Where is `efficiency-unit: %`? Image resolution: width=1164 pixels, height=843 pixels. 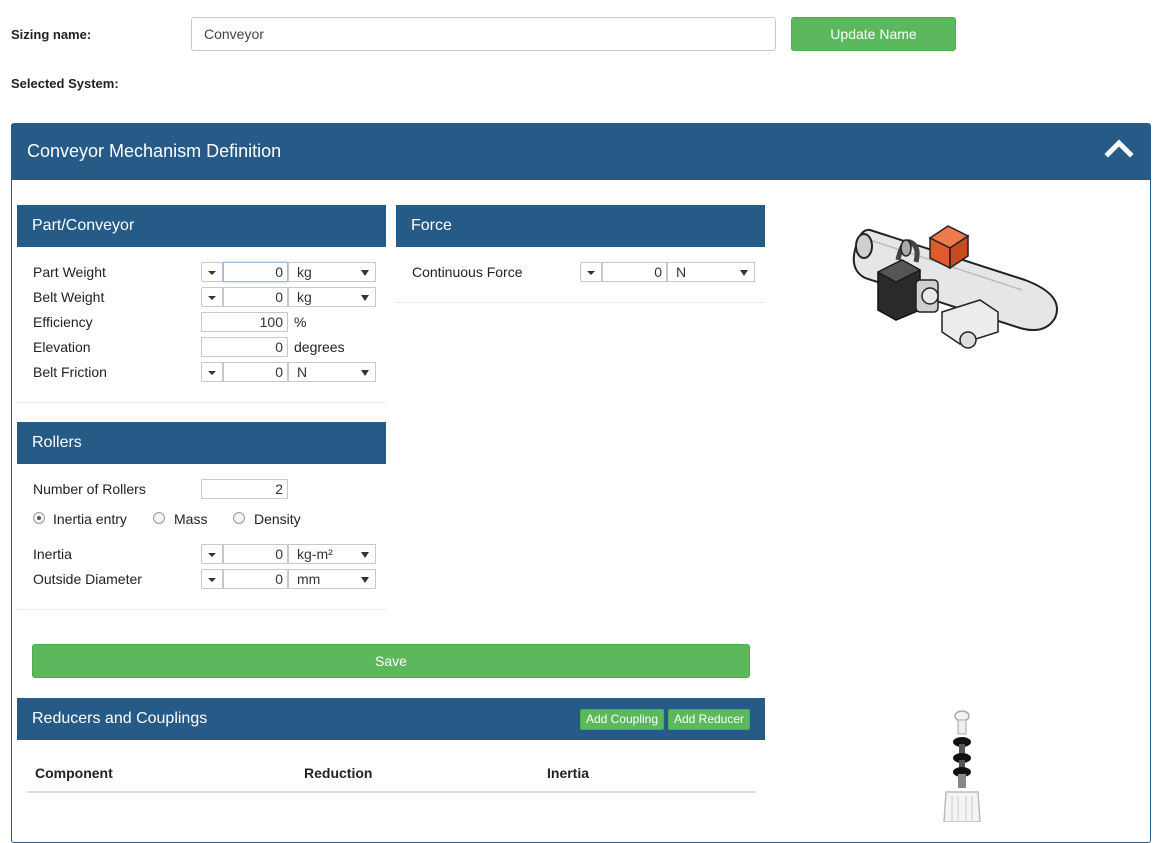
efficiency-unit: % is located at coordinates (300, 322).